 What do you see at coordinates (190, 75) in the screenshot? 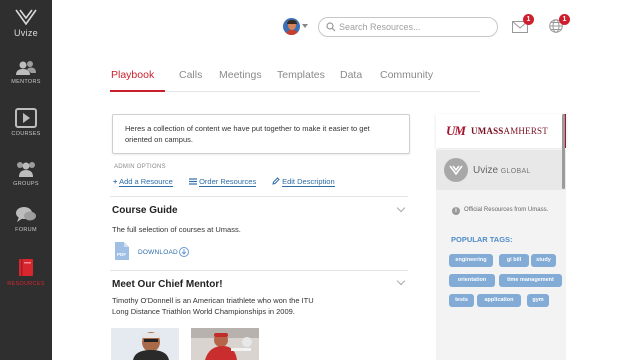
I see `tab-calls: Calls` at bounding box center [190, 75].